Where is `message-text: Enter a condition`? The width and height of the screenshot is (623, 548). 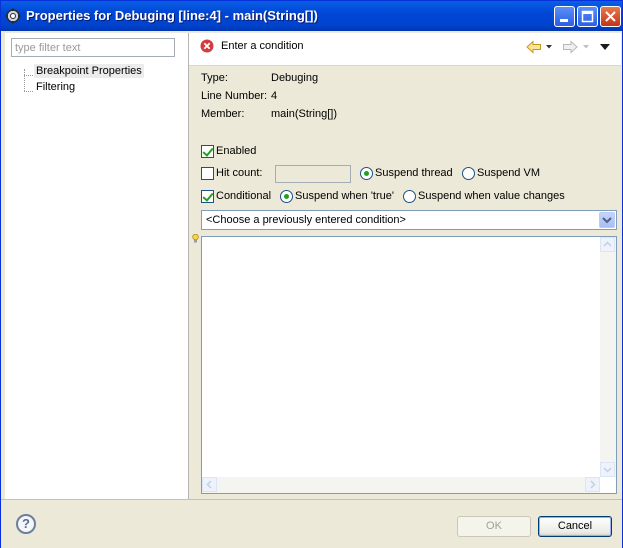
message-text: Enter a condition is located at coordinates (262, 46).